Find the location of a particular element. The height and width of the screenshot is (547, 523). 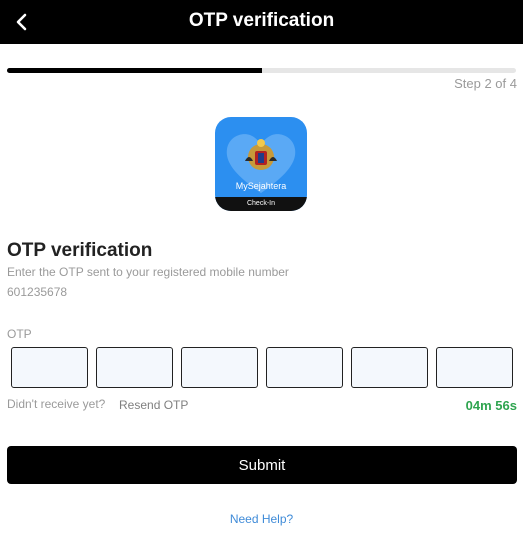

countdown-timer: 04m 56s is located at coordinates (491, 405).